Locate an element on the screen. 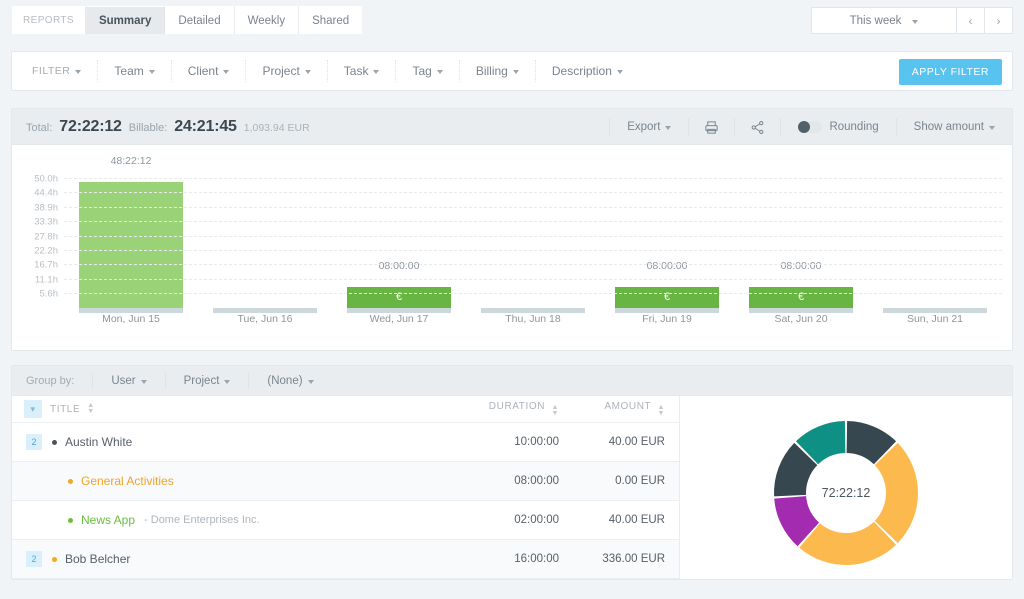  table-row: 2 Bob Belcher 16:00:00 336.00 EUR is located at coordinates (345, 559).